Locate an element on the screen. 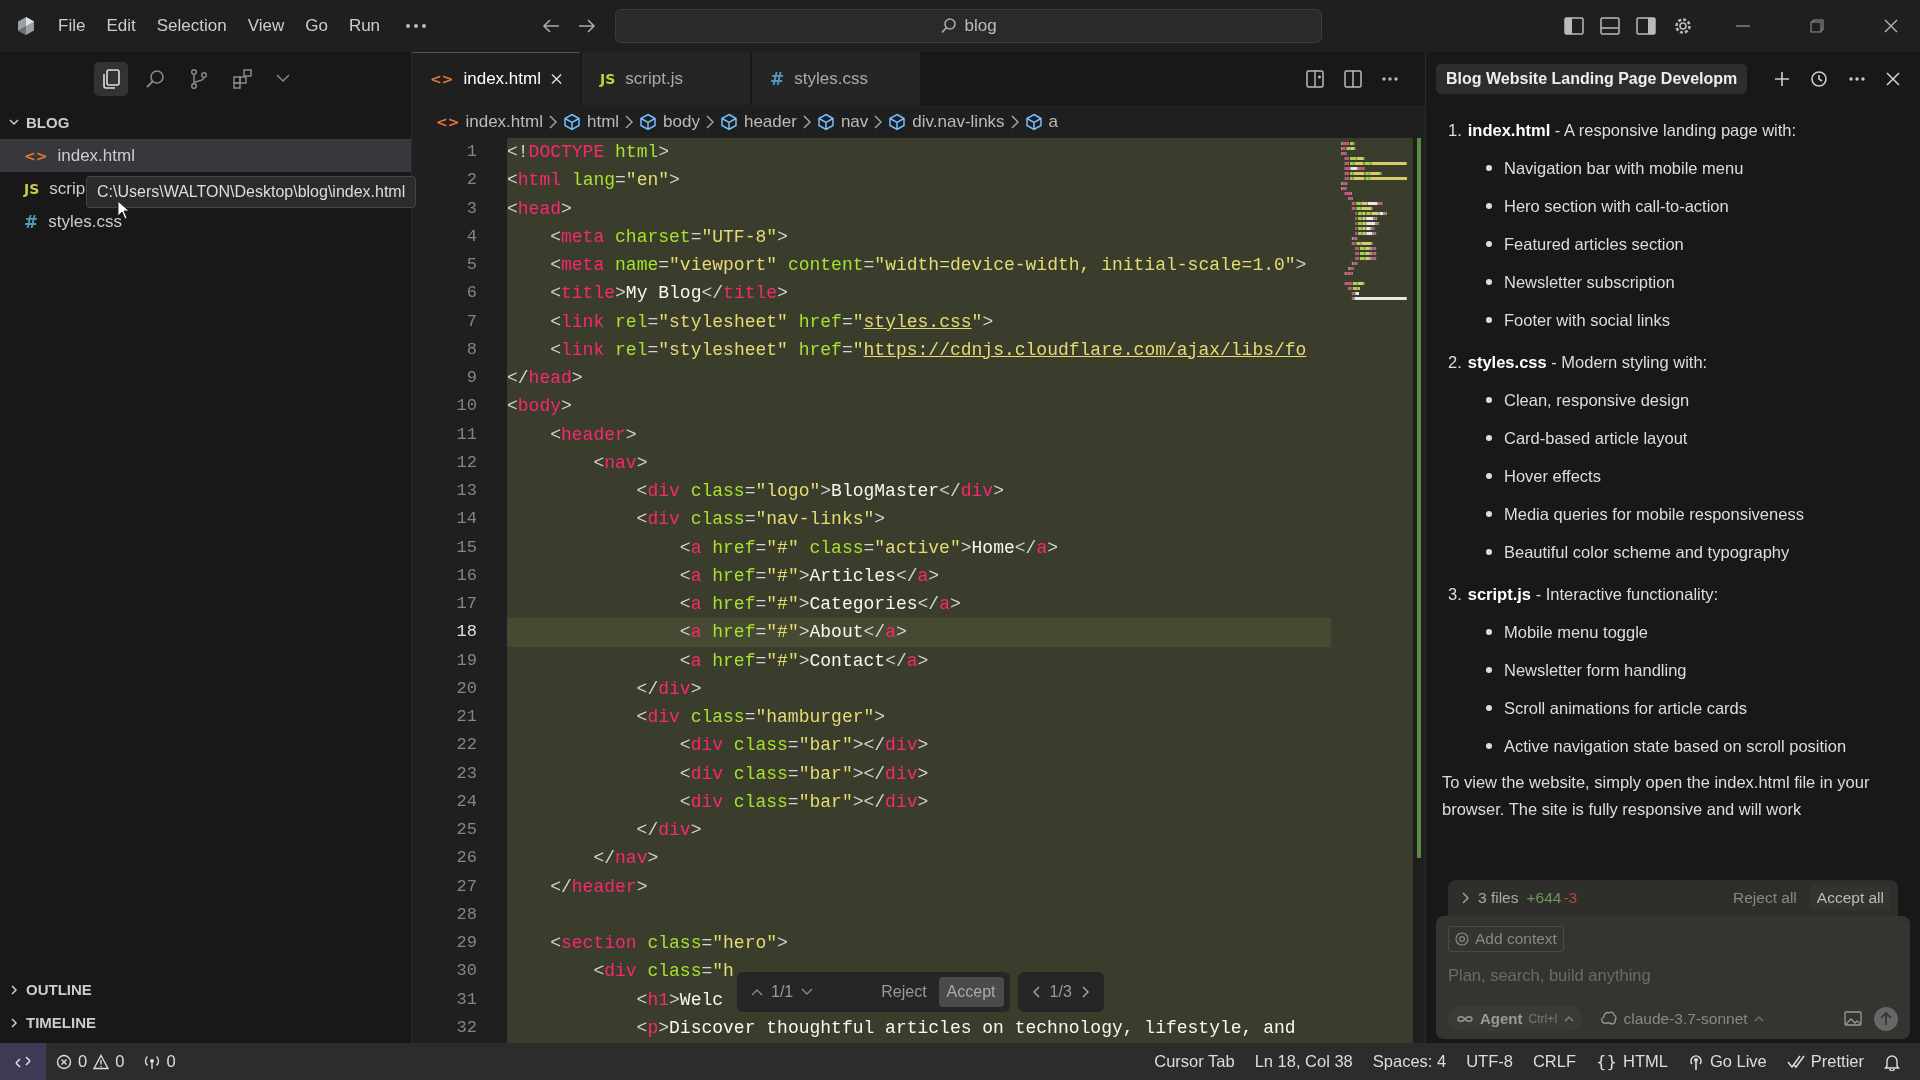 This screenshot has height=1080, width=1920. agent-mode-button: Agent Ctrl+I is located at coordinates (1515, 1018).